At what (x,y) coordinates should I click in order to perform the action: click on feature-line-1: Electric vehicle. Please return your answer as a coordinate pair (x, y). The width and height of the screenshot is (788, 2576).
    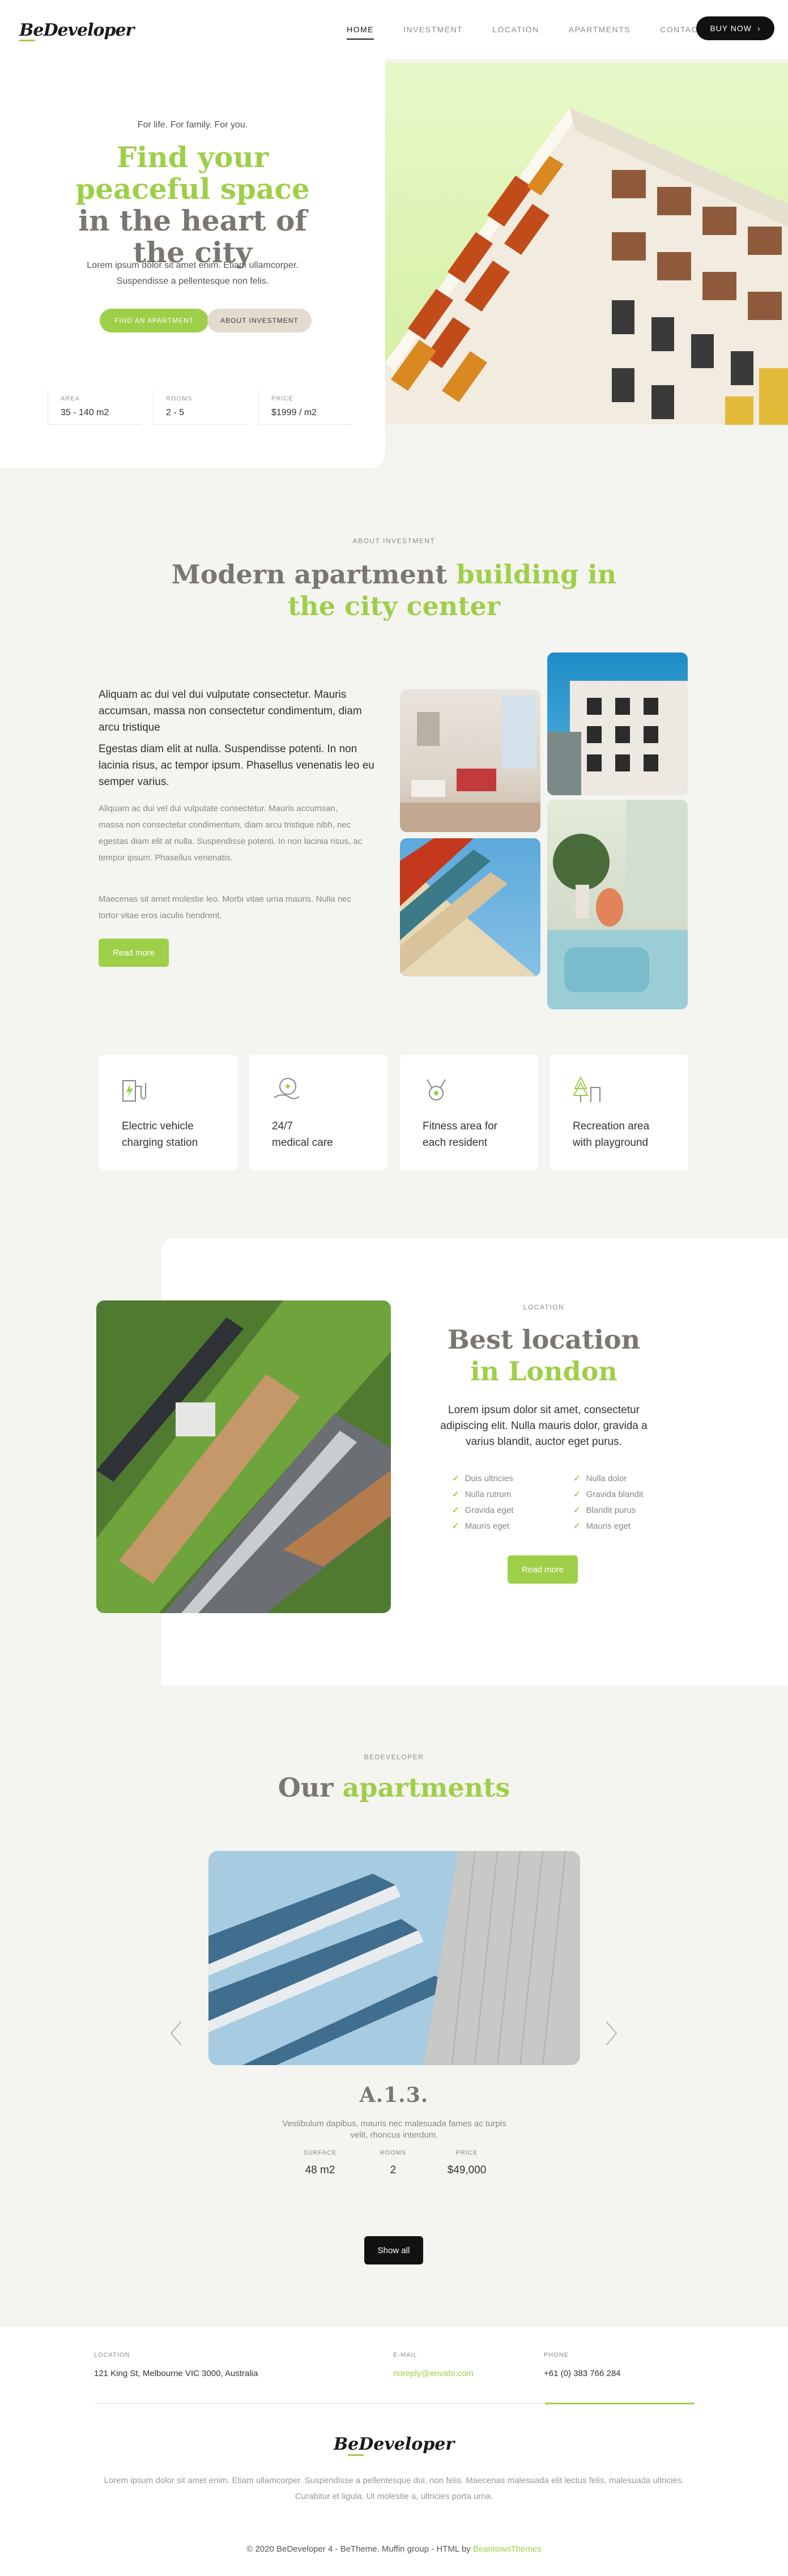
    Looking at the image, I should click on (158, 1126).